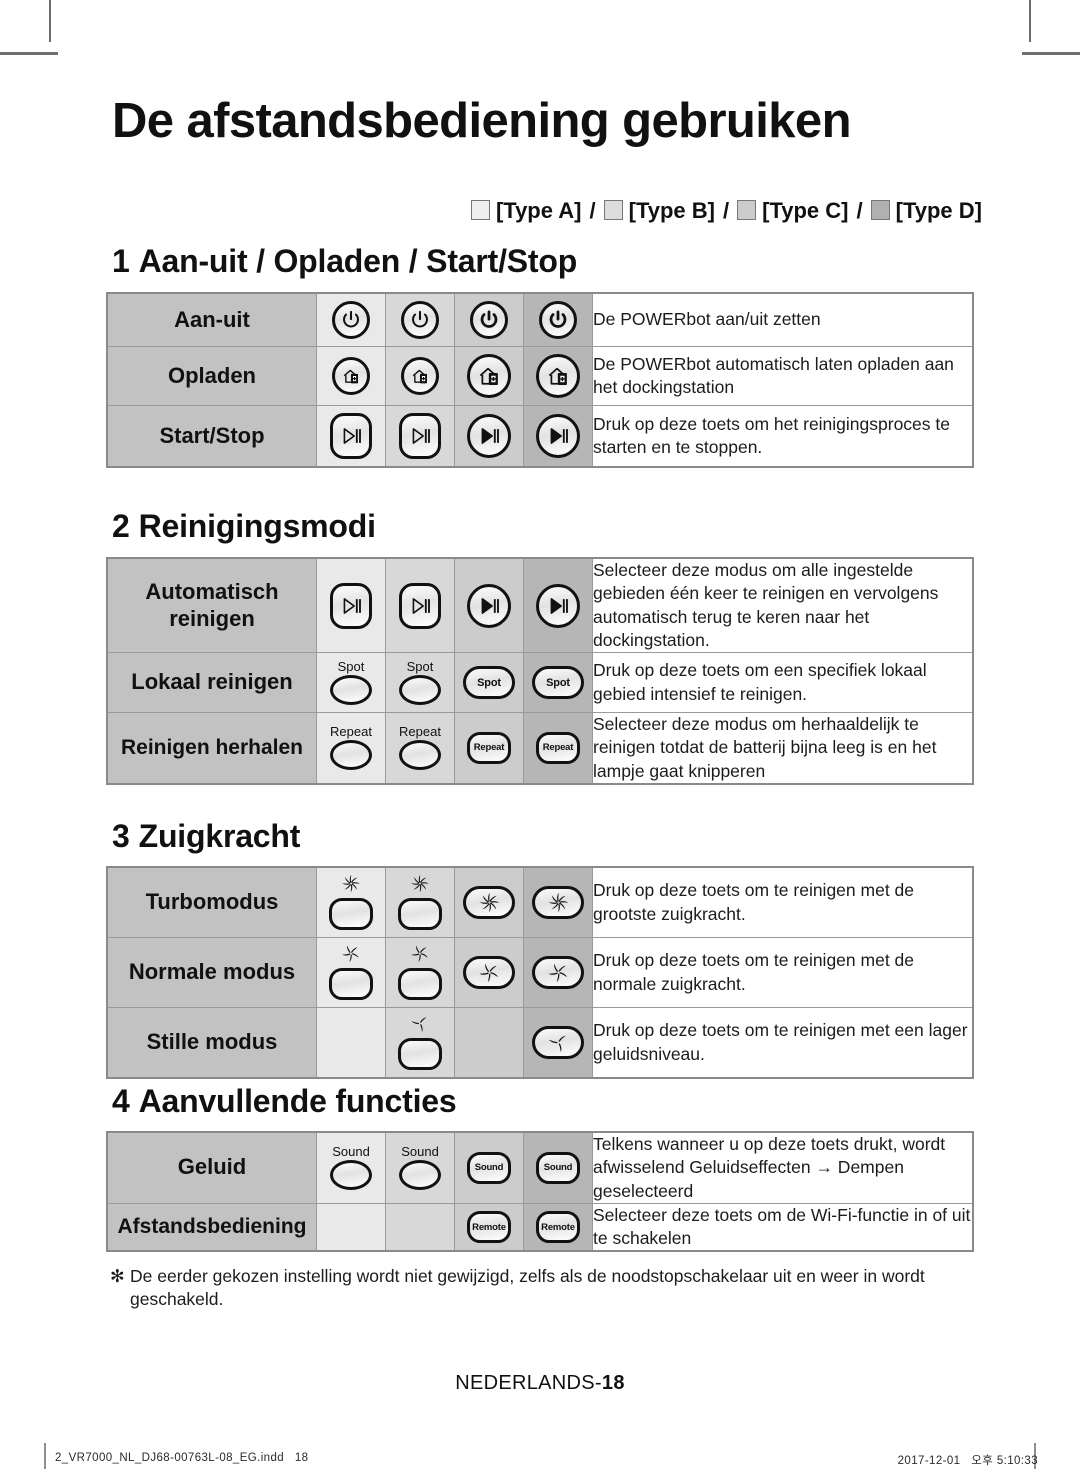 The width and height of the screenshot is (1080, 1479). I want to click on cell-type-a: Repeat, so click(351, 748).